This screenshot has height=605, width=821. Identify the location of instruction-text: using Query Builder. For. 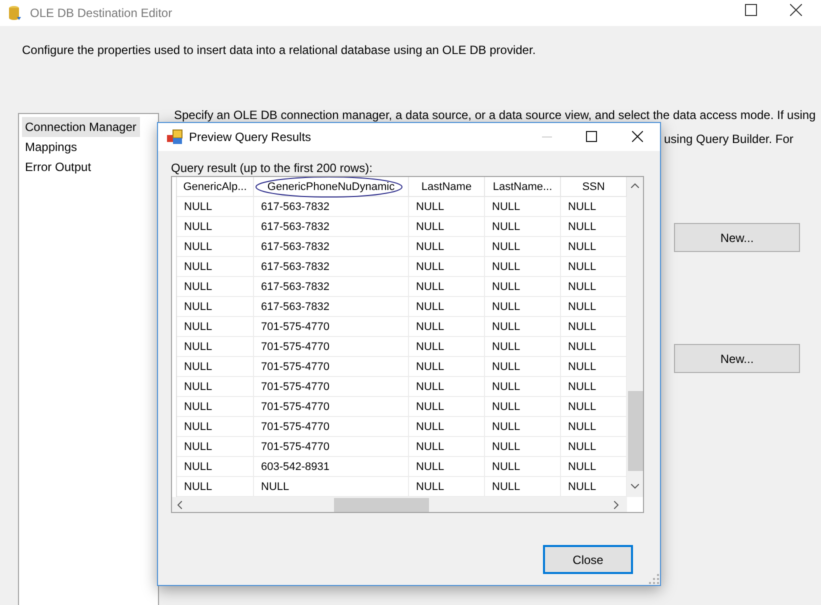
(729, 139).